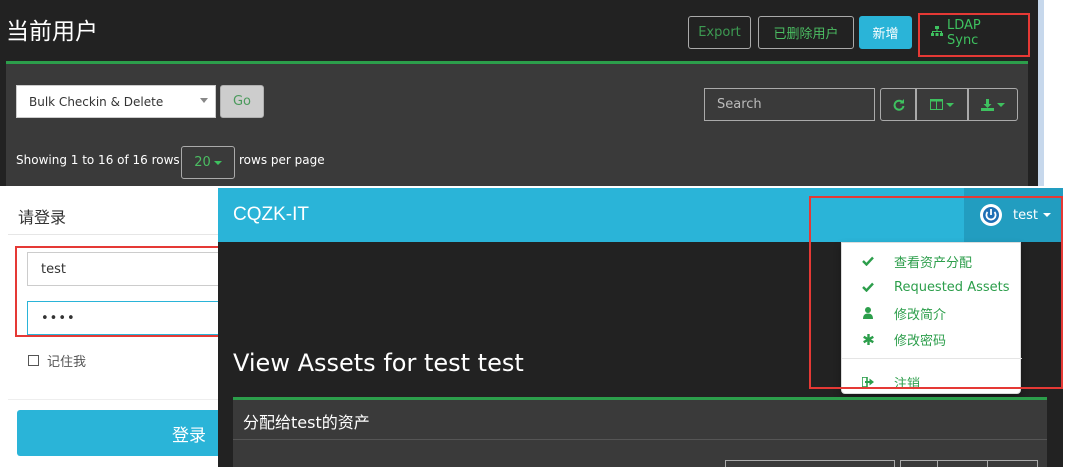  What do you see at coordinates (1041, 93) in the screenshot?
I see `window-edge-strip` at bounding box center [1041, 93].